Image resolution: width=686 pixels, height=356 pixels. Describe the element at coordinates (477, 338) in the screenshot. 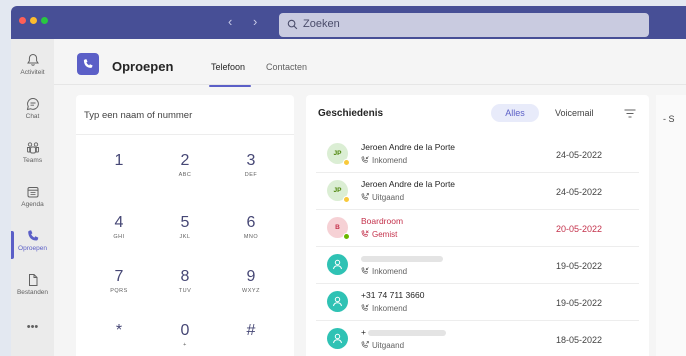

I see `call-row: + Uitgaand 18-05-2022` at that location.